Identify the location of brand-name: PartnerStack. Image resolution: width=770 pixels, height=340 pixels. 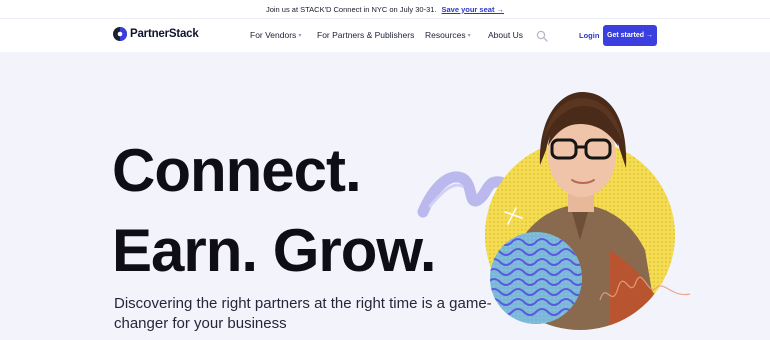
(164, 34).